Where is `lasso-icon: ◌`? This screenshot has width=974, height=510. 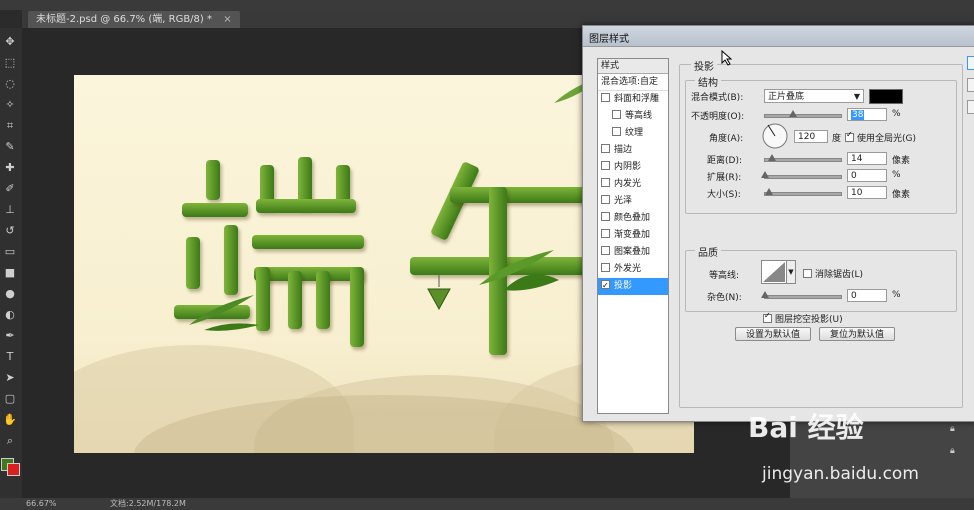
lasso-icon: ◌ is located at coordinates (10, 84).